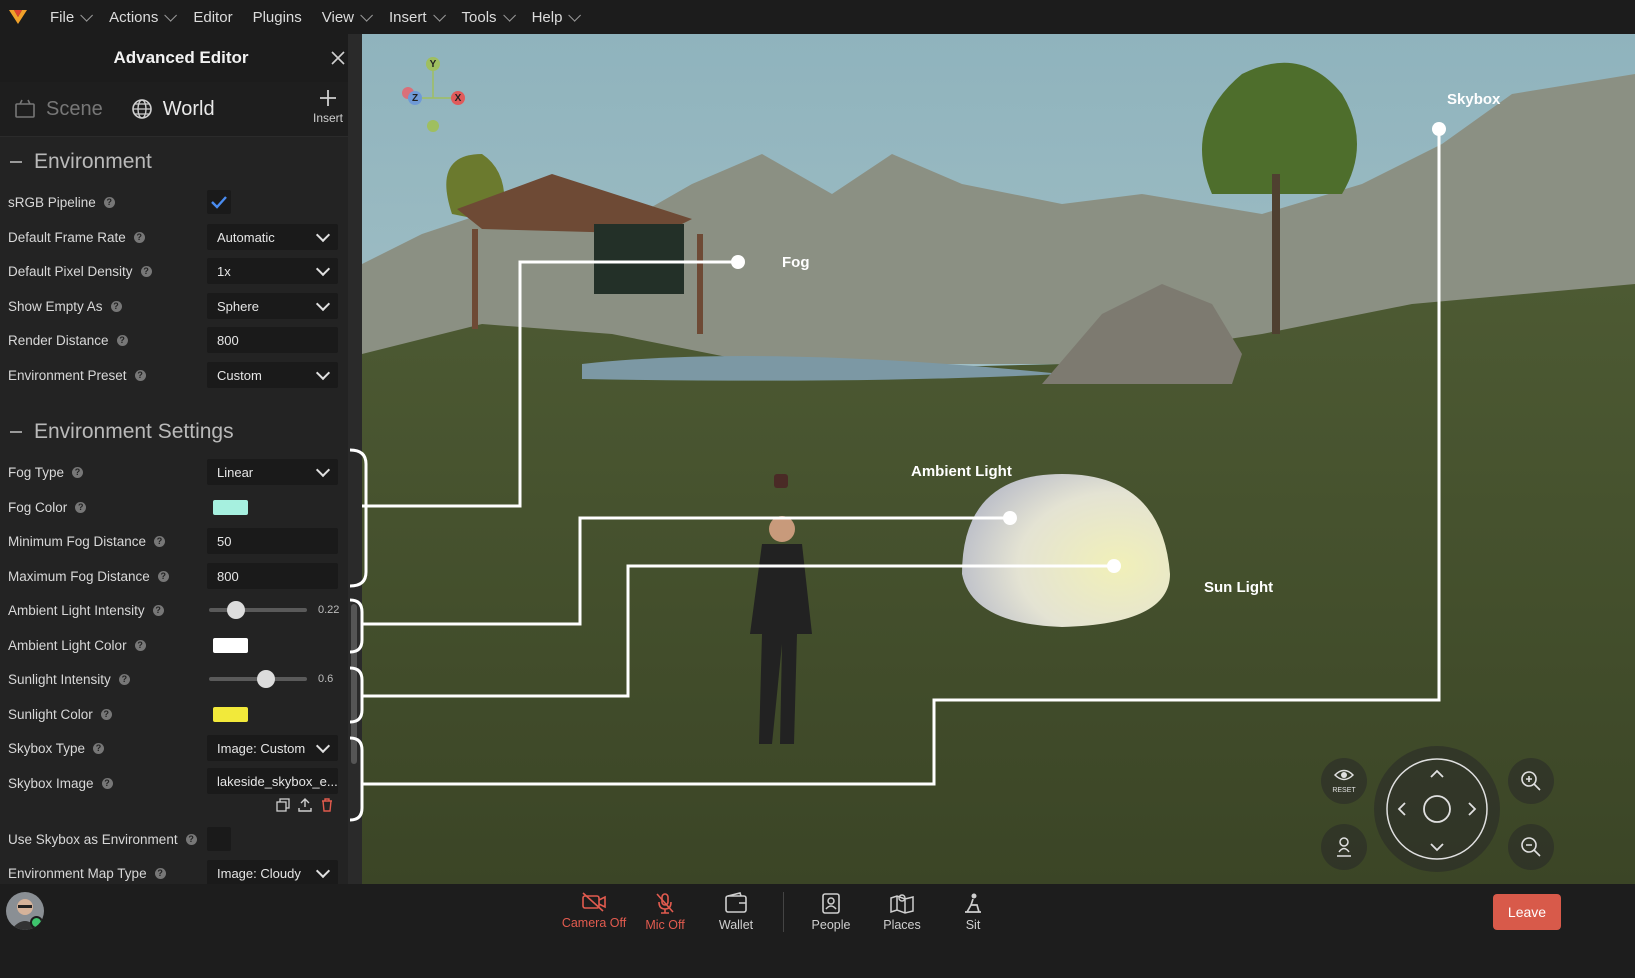  I want to click on close-icon, so click(338, 58).